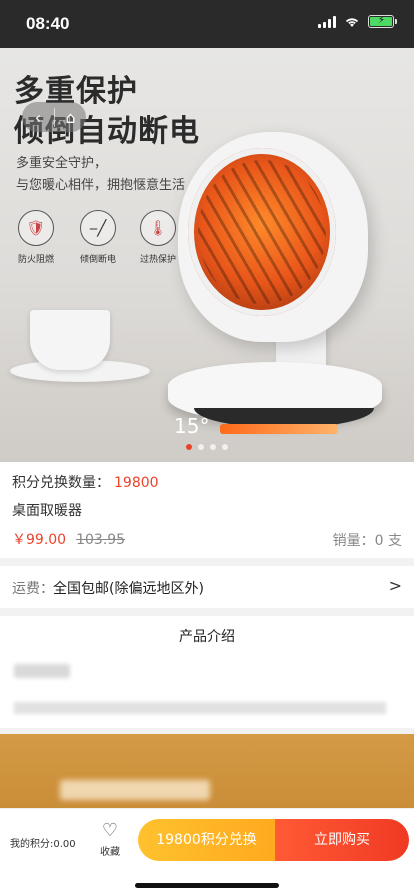  I want to click on points-value: 19800, so click(136, 483).